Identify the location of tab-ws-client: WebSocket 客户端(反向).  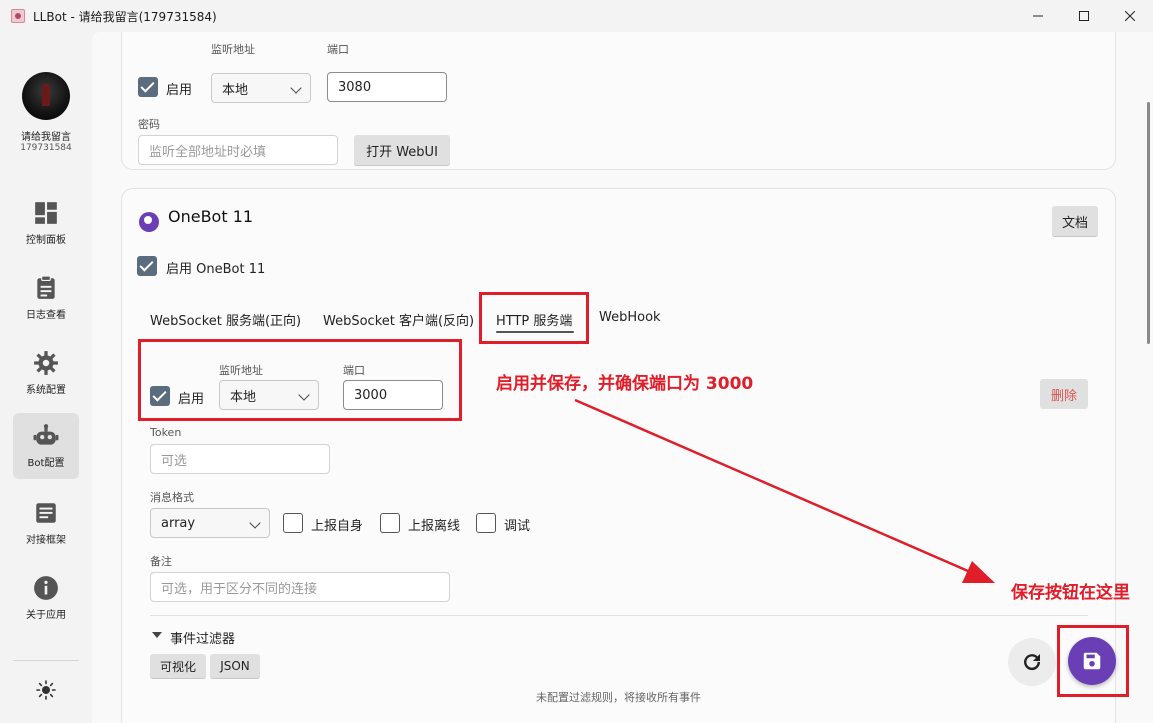
(398, 319).